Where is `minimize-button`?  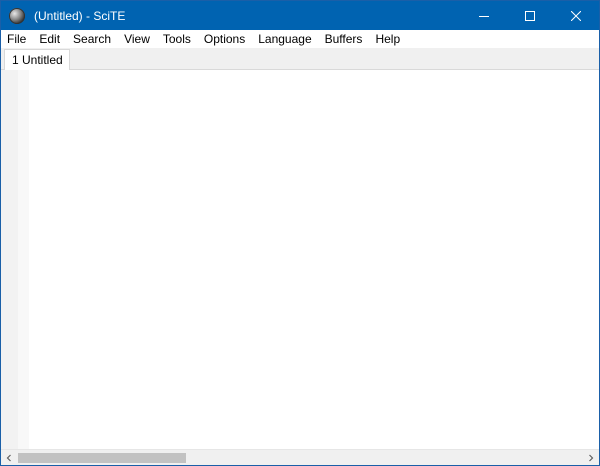 minimize-button is located at coordinates (484, 15).